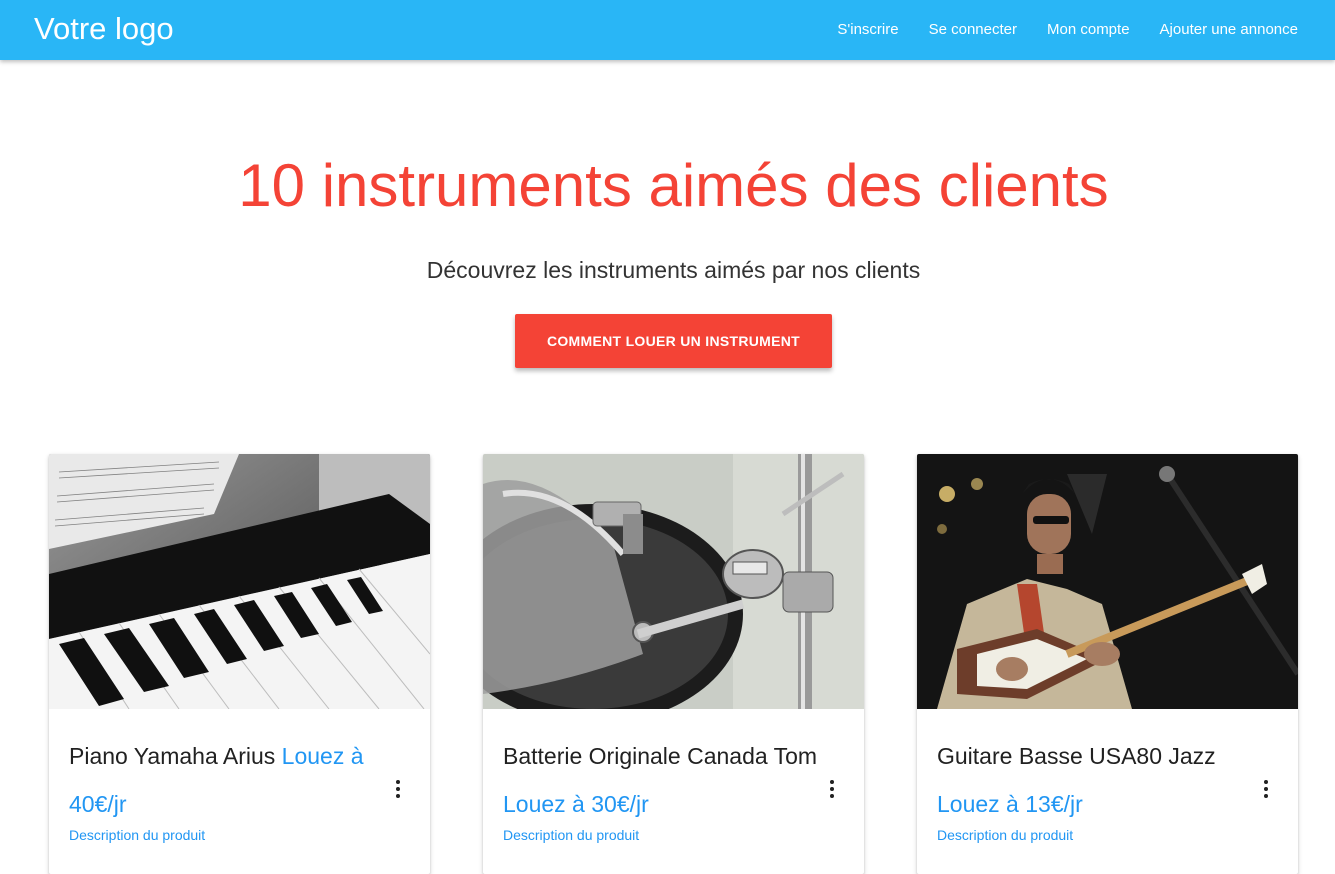  I want to click on site-logo: Votre logo, so click(104, 29).